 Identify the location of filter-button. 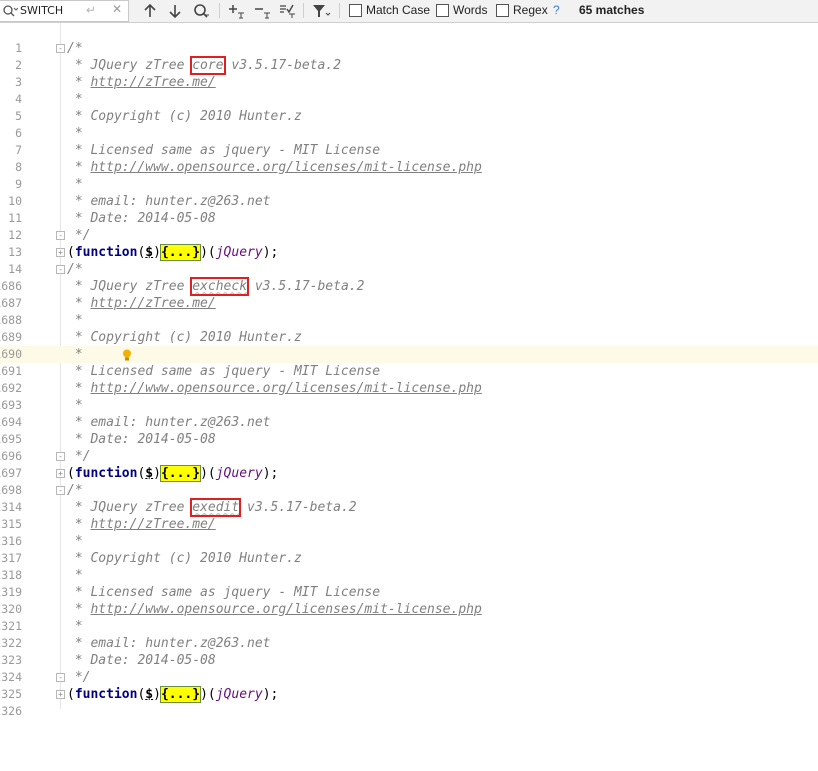
(321, 10).